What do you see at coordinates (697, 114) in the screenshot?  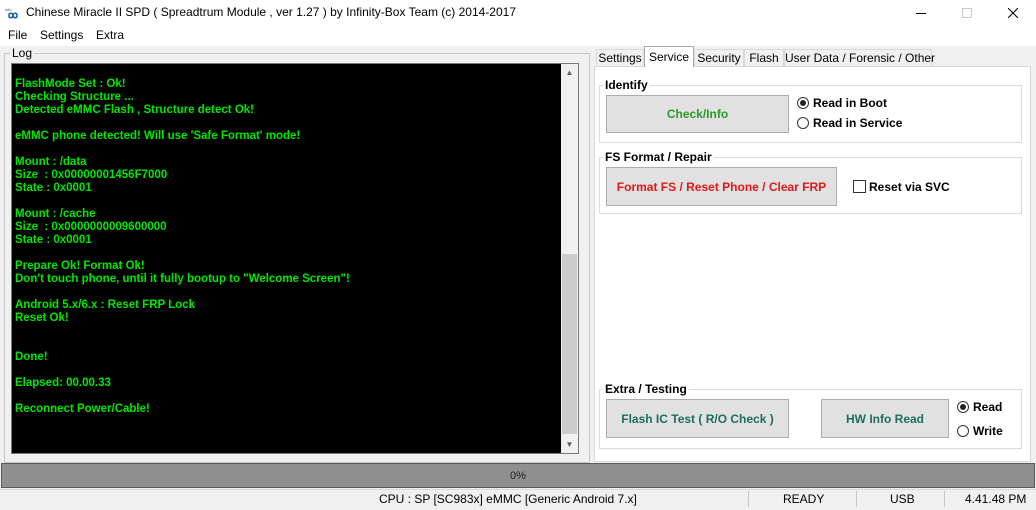 I see `check-info-button: Check/Info` at bounding box center [697, 114].